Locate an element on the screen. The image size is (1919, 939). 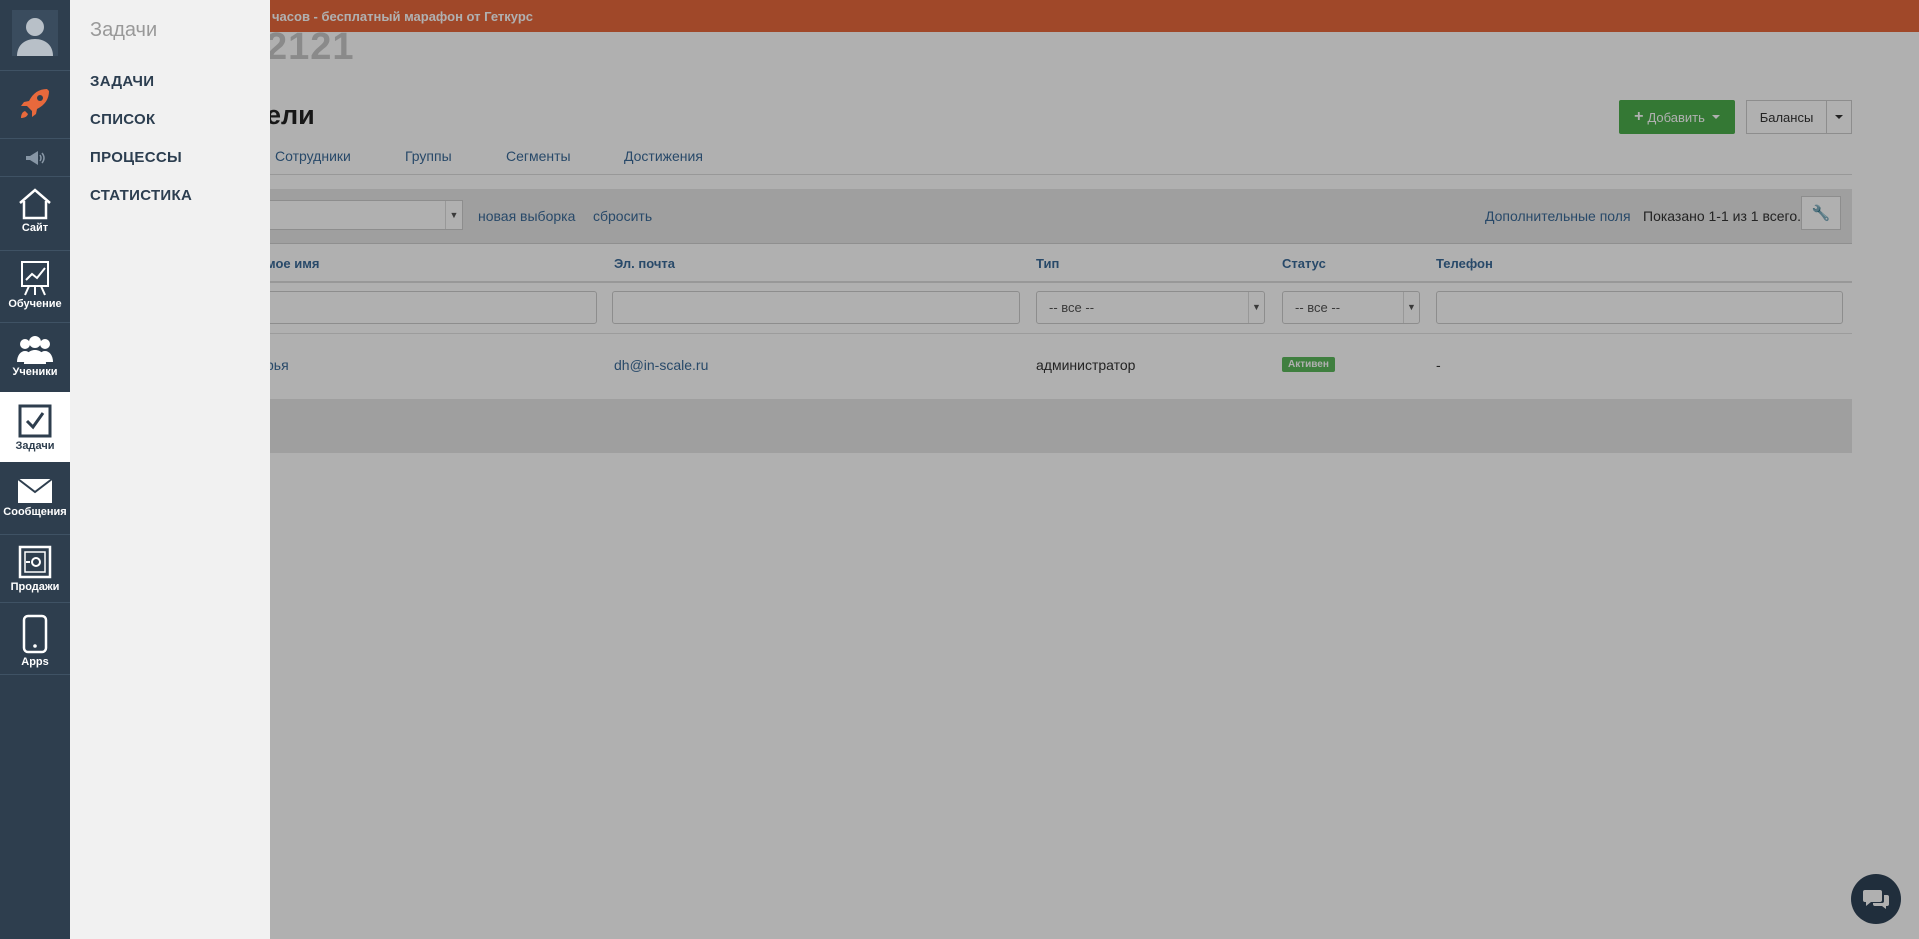
rocket-icon is located at coordinates (35, 103).